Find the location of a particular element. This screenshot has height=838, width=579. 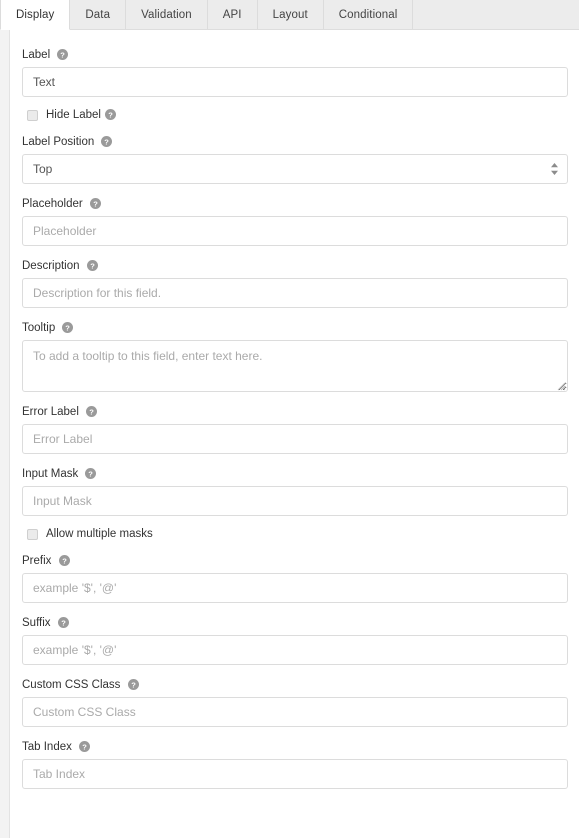

custom-css-class-field-label: Custom CSS Class ? is located at coordinates (295, 685).